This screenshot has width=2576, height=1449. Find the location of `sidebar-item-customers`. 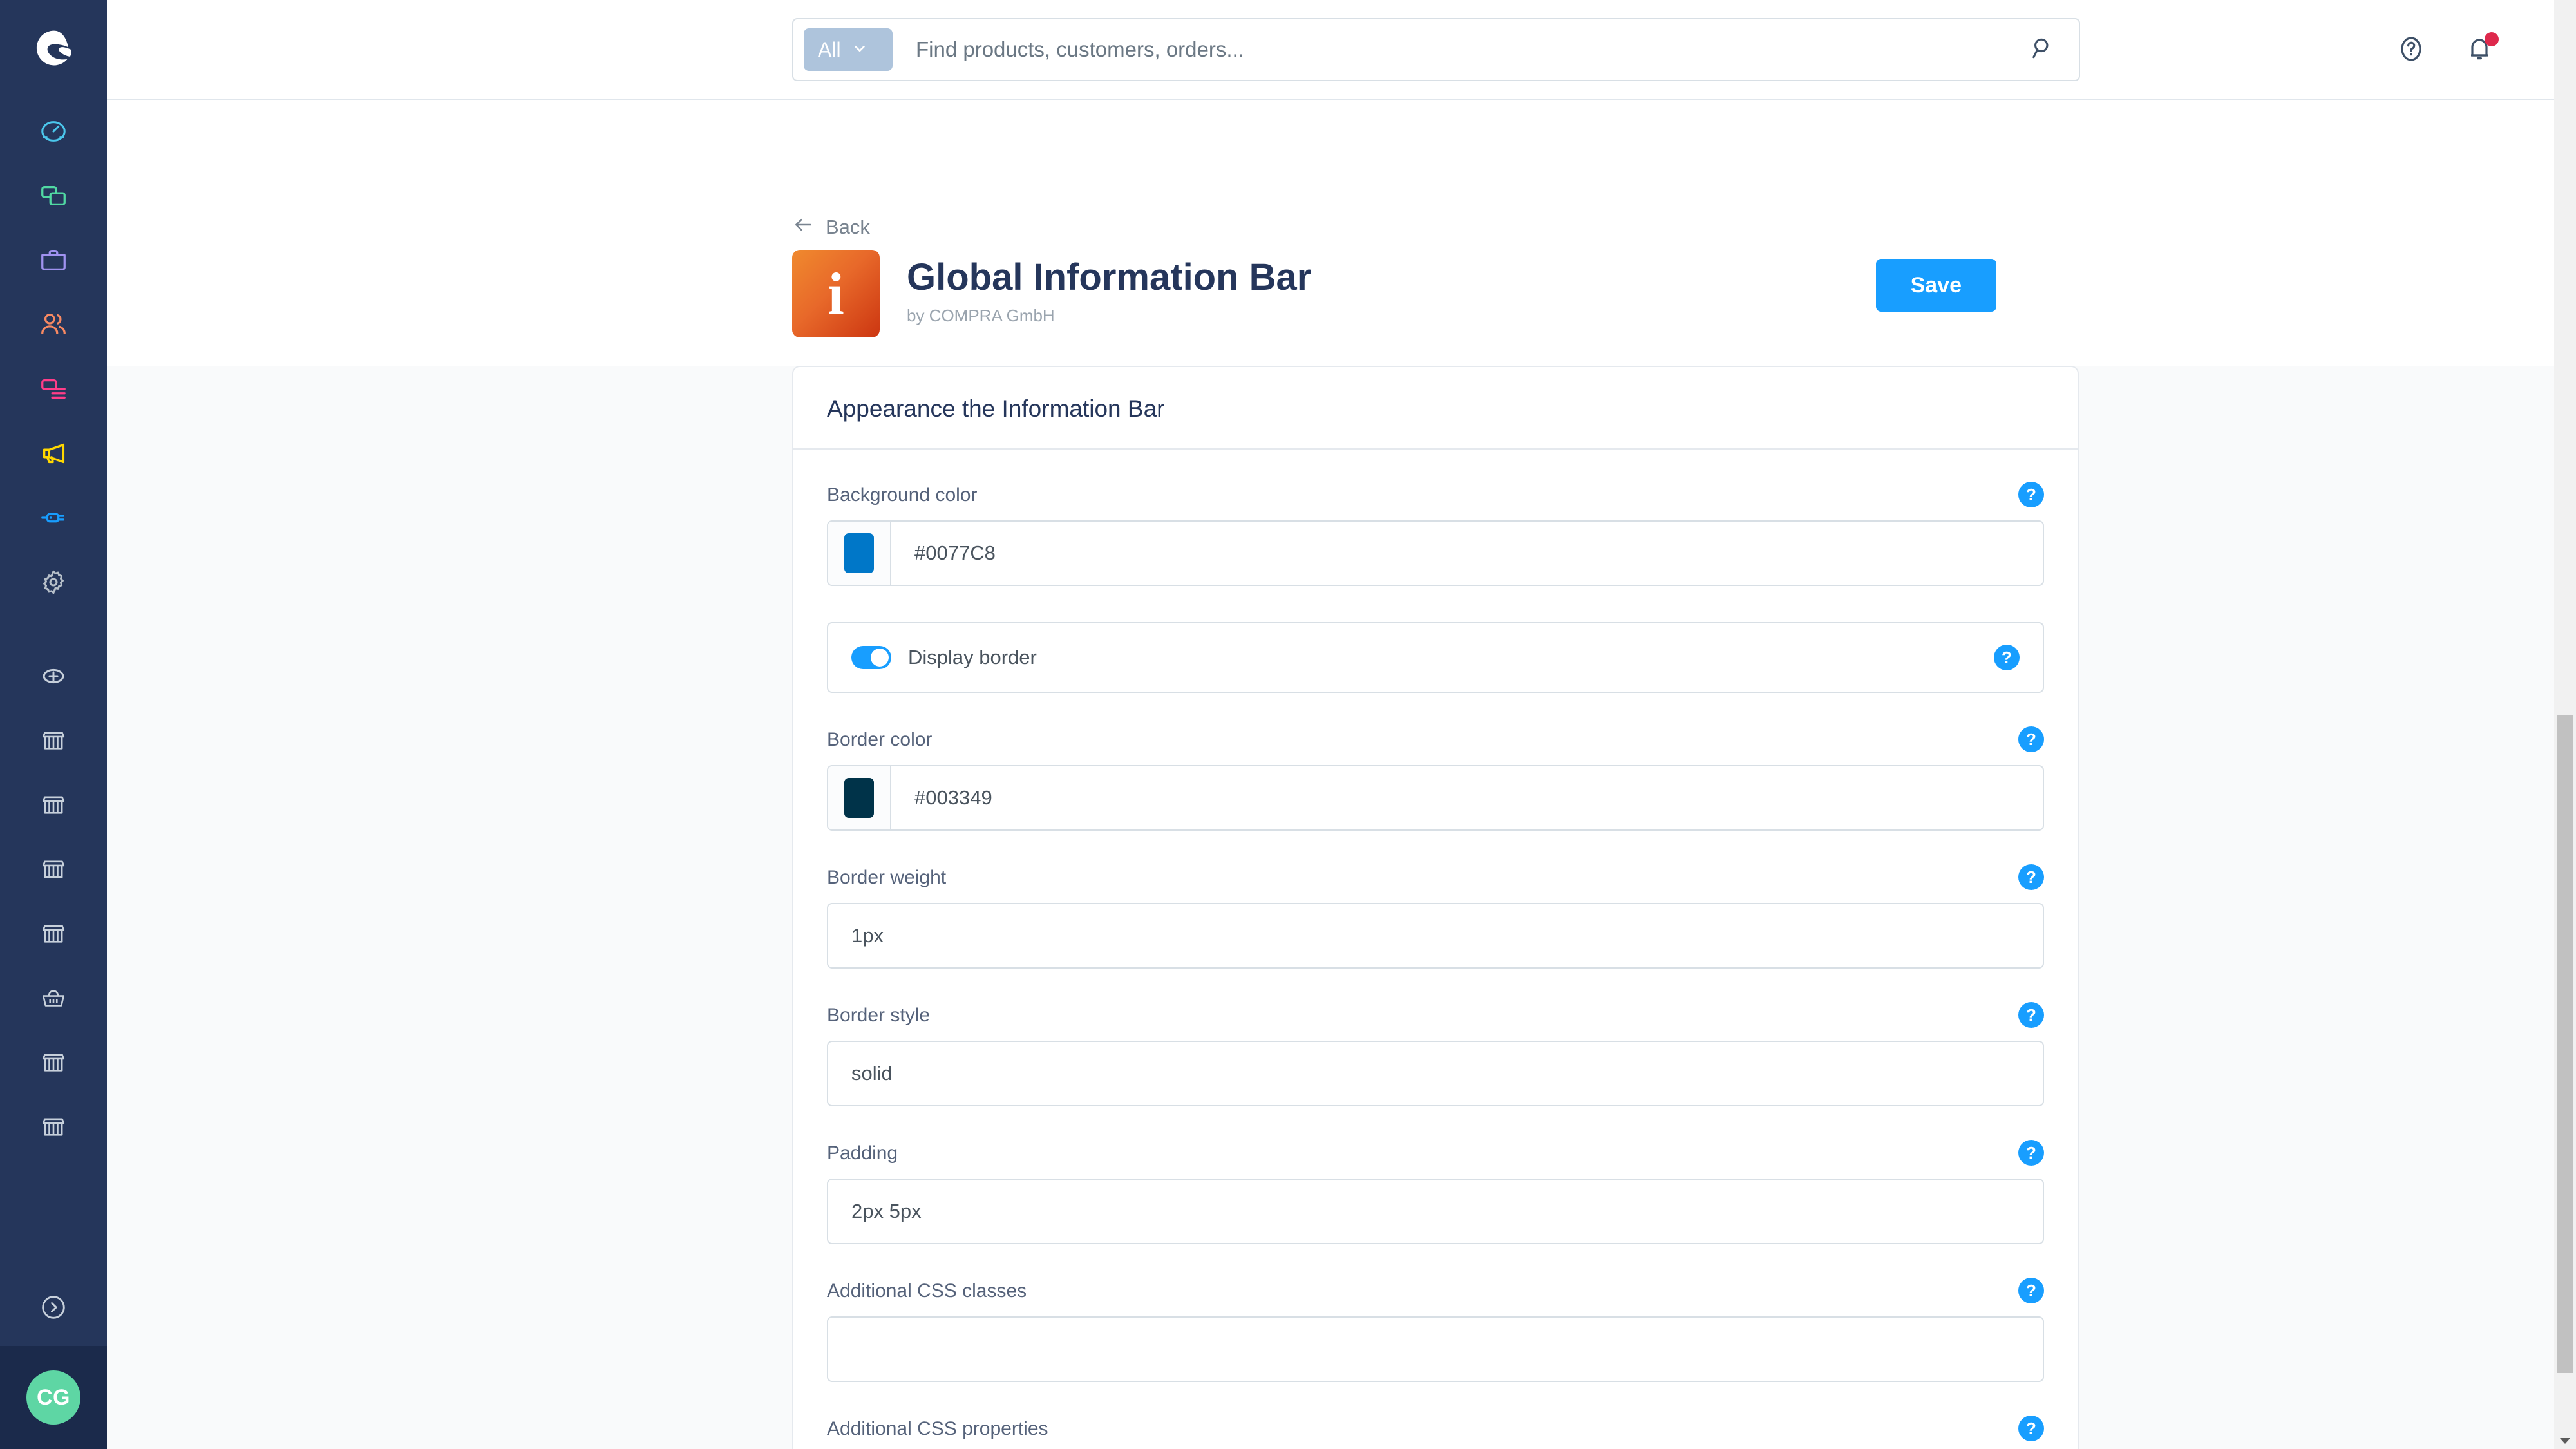

sidebar-item-customers is located at coordinates (54, 325).